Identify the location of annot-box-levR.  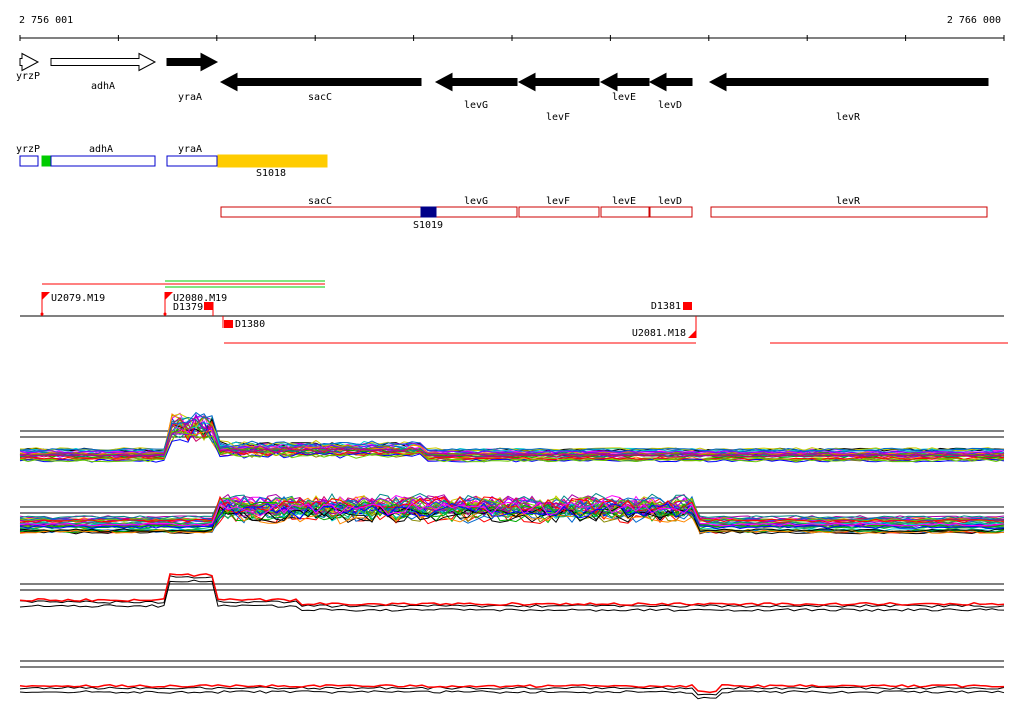
(849, 212).